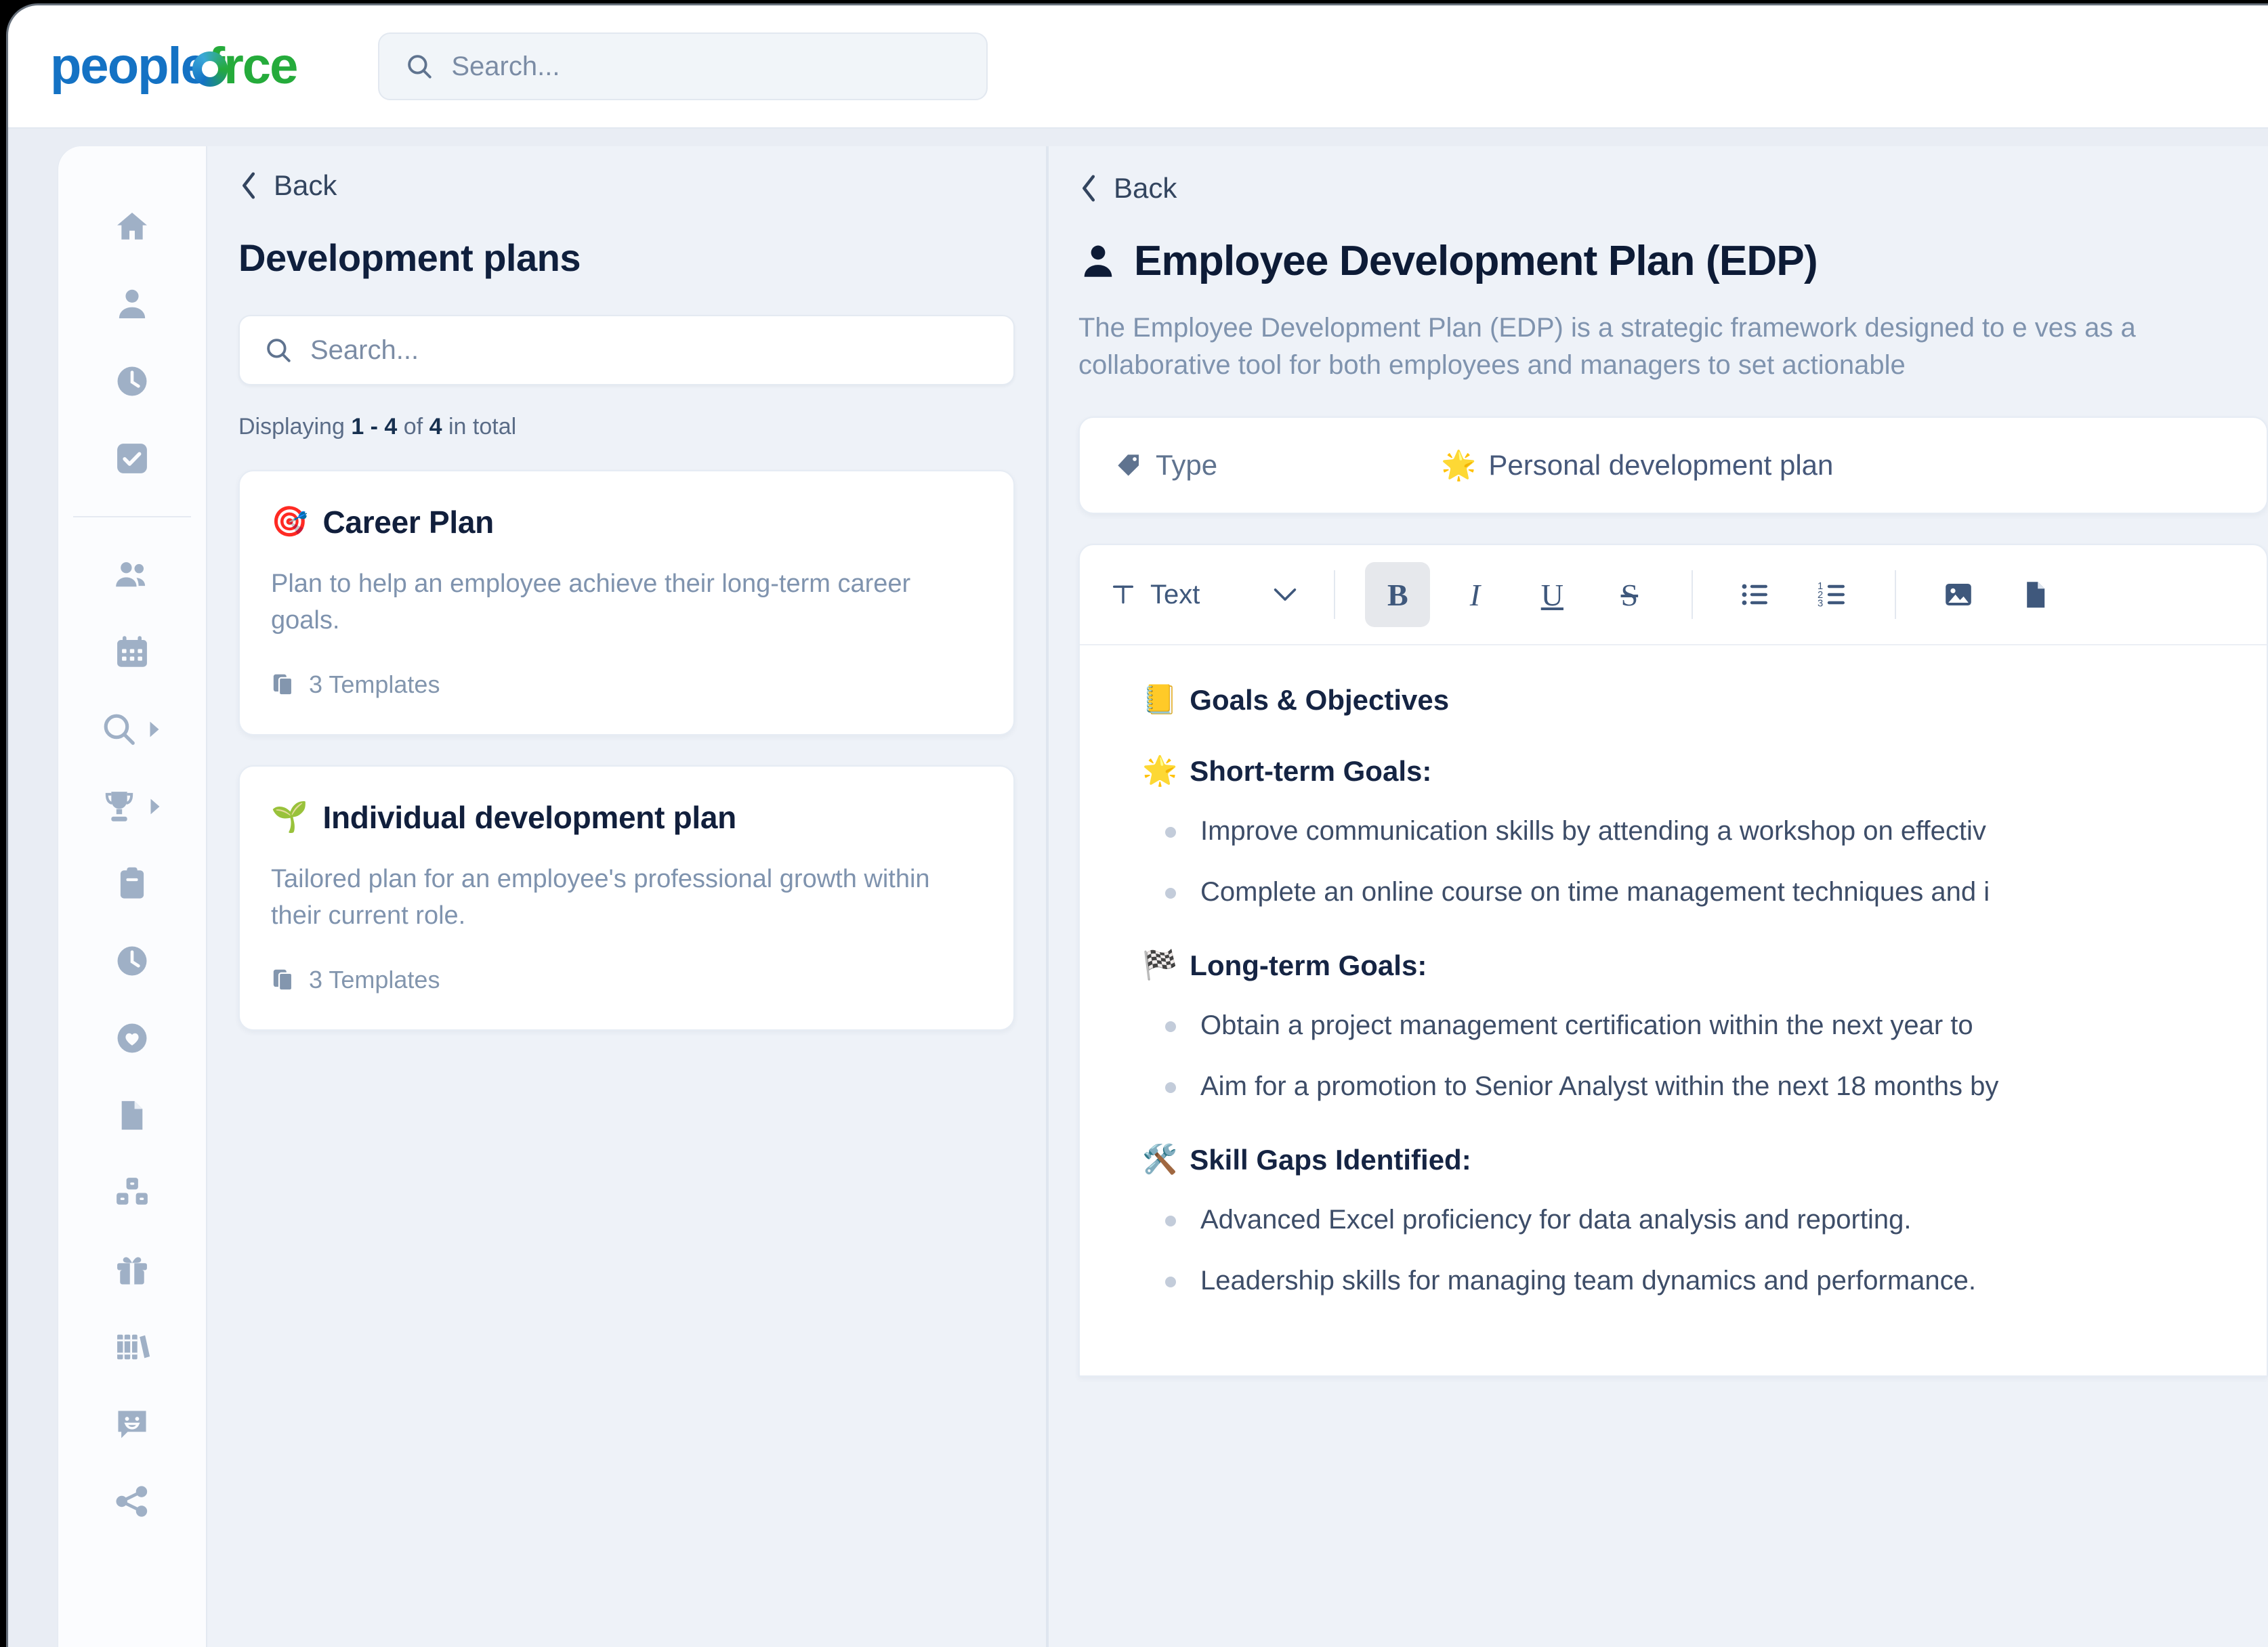 The image size is (2268, 1647). What do you see at coordinates (1684, 771) in the screenshot?
I see `doc-heading: 🌟 Short-term Goals:` at bounding box center [1684, 771].